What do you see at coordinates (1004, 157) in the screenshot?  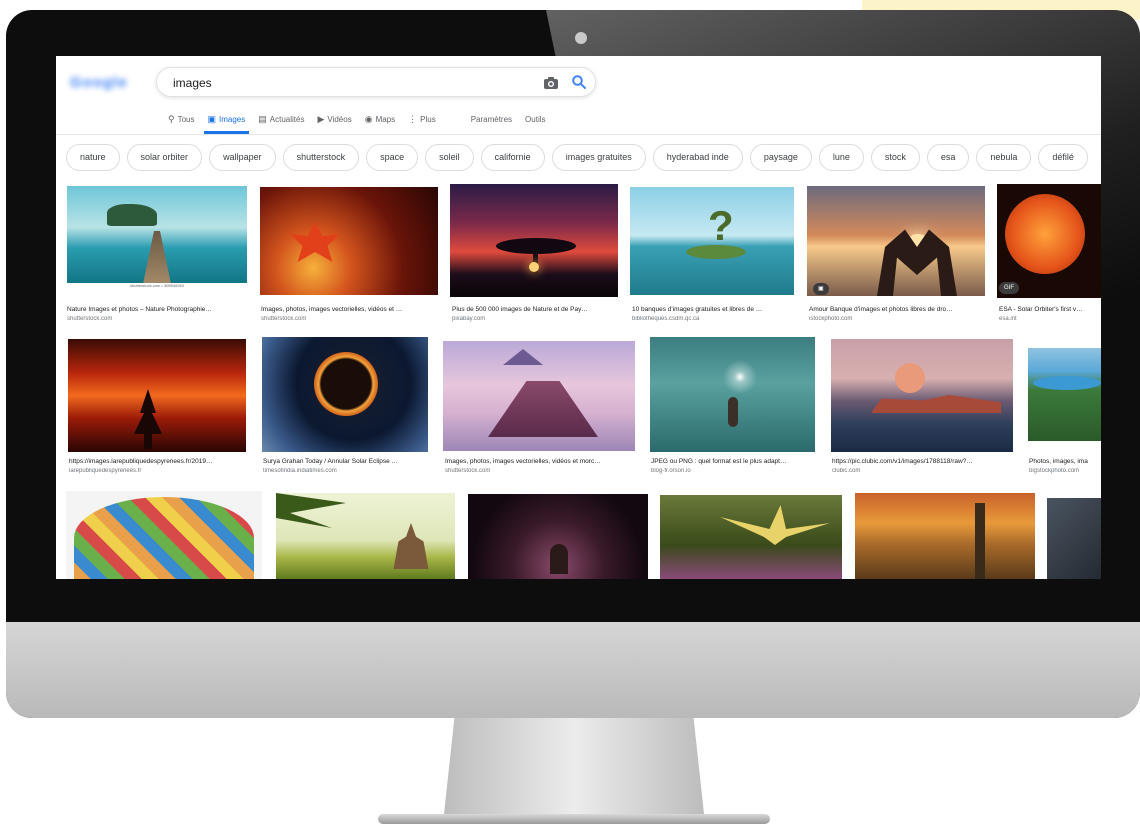 I see `chip-nebula: nebula` at bounding box center [1004, 157].